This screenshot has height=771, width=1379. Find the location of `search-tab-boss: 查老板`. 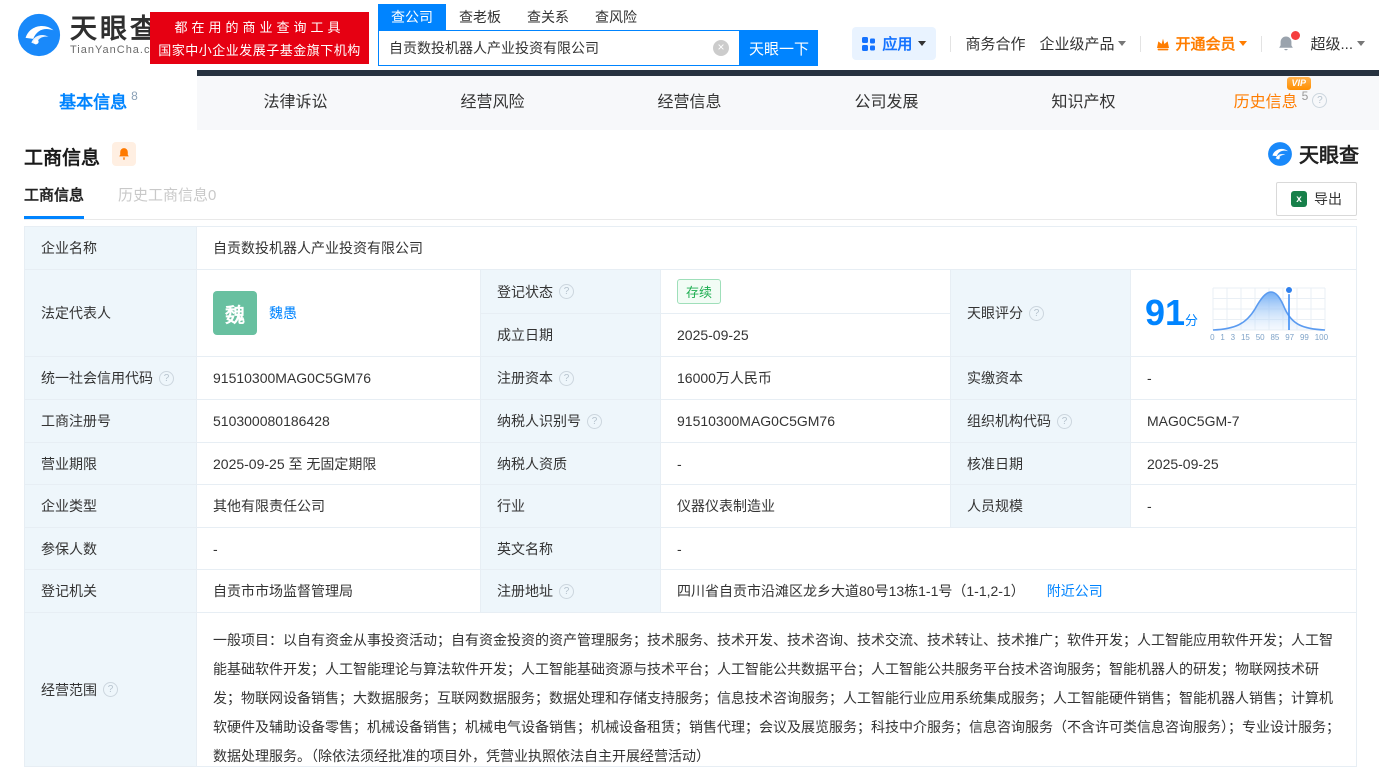

search-tab-boss: 查老板 is located at coordinates (480, 17).